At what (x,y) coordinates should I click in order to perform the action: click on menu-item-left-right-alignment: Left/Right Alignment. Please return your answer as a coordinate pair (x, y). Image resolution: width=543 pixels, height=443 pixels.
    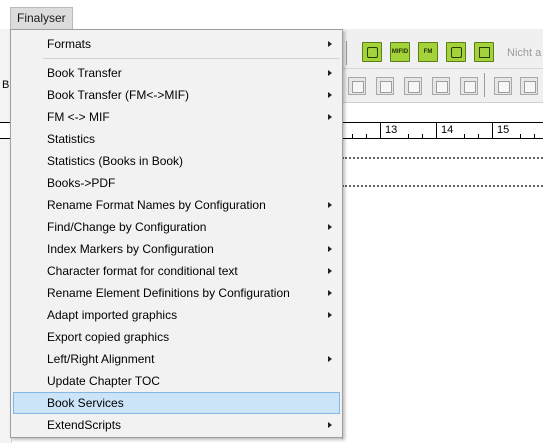
    Looking at the image, I should click on (176, 359).